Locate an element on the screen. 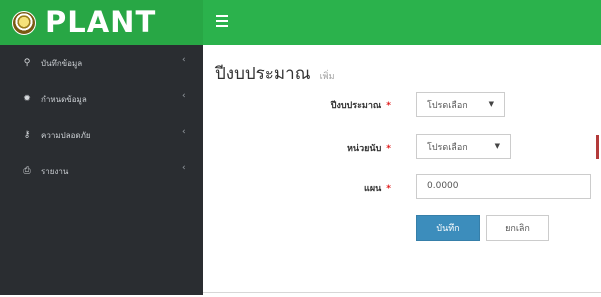 The width and height of the screenshot is (601, 297). printer-icon: ⎙ is located at coordinates (27, 171).